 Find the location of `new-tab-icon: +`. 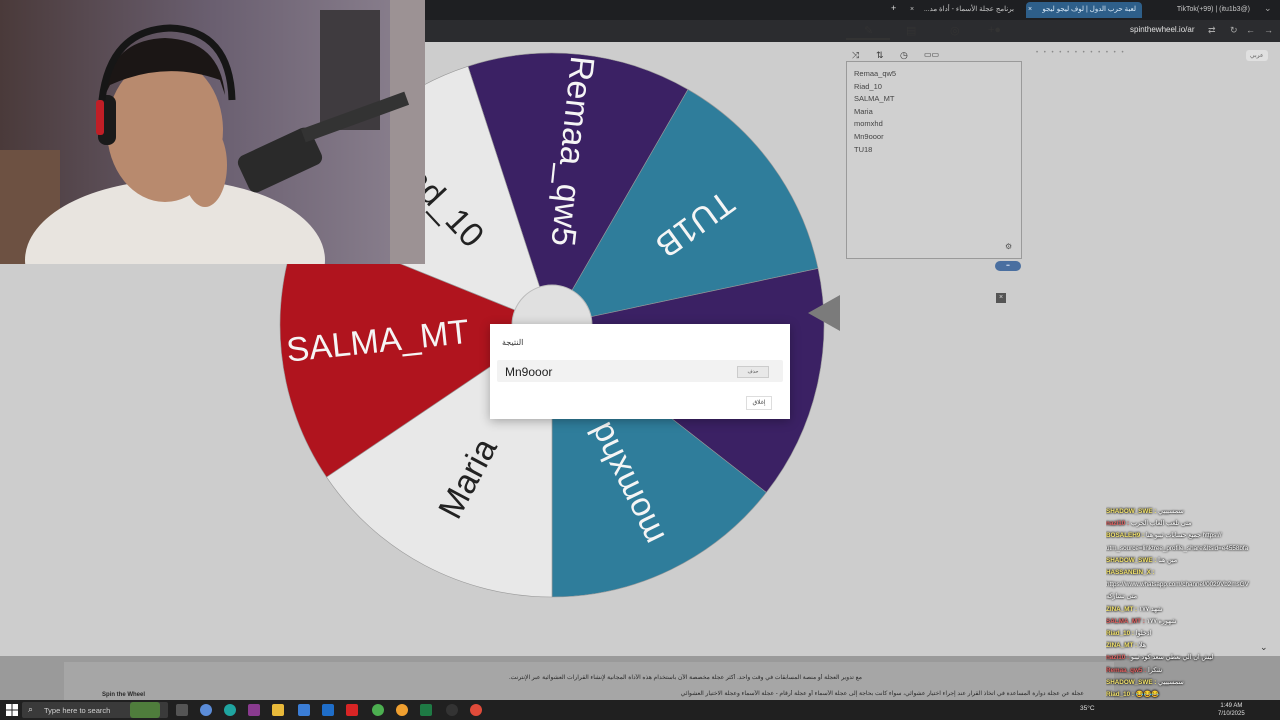

new-tab-icon: + is located at coordinates (893, 8).